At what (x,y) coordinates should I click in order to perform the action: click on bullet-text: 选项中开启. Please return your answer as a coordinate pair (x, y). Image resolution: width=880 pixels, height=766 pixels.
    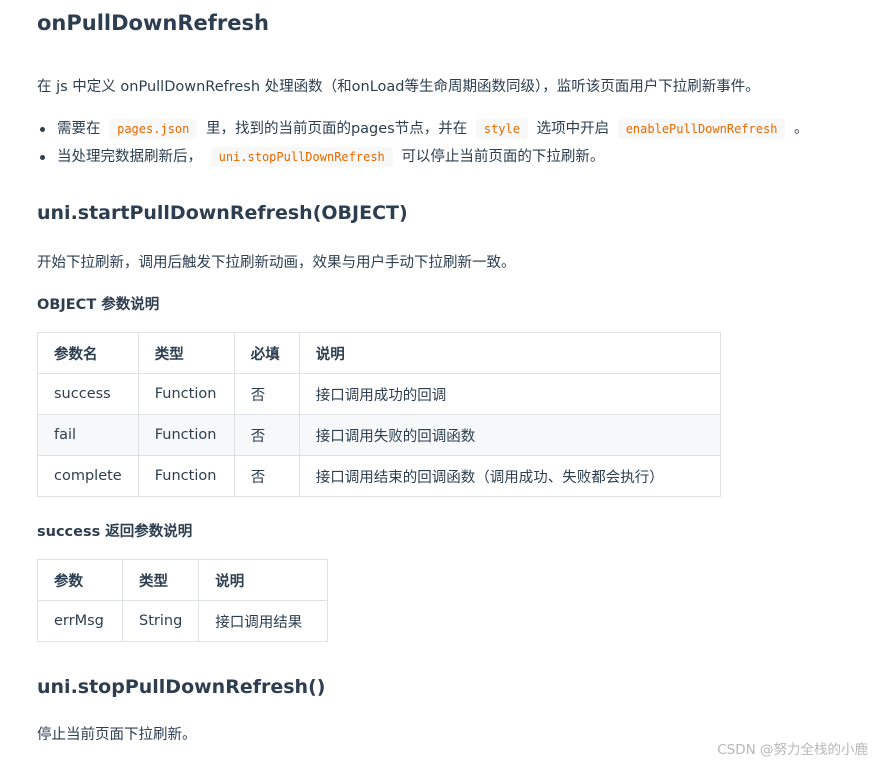
    Looking at the image, I should click on (573, 129).